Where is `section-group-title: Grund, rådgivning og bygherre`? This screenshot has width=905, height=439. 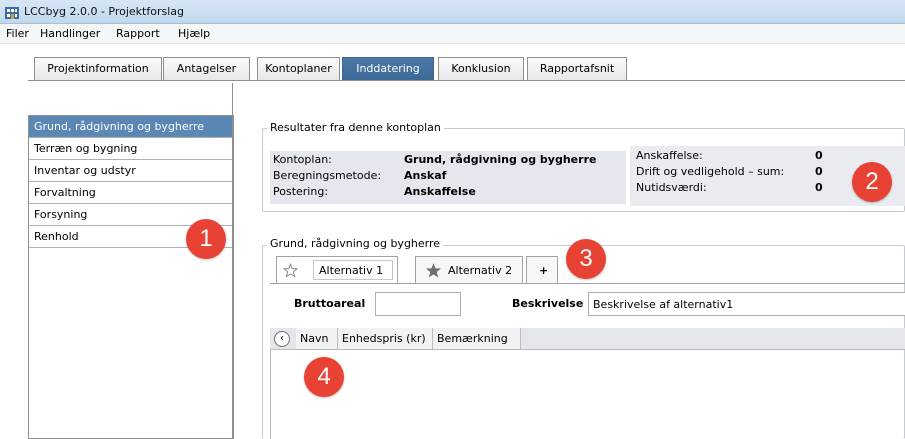 section-group-title: Grund, rådgivning og bygherre is located at coordinates (355, 243).